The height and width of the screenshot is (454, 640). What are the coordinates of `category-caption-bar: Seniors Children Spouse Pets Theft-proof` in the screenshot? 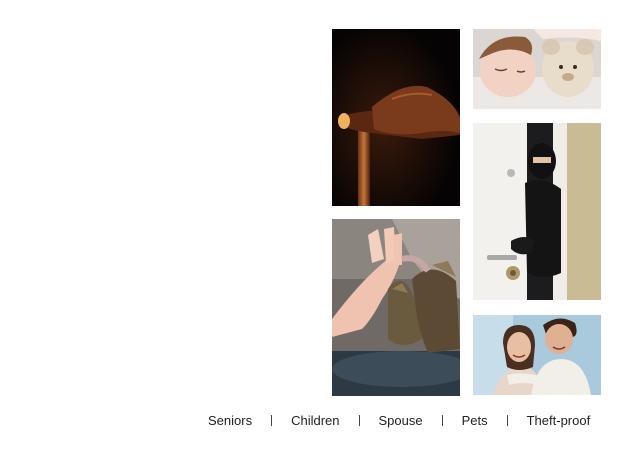 It's located at (408, 420).